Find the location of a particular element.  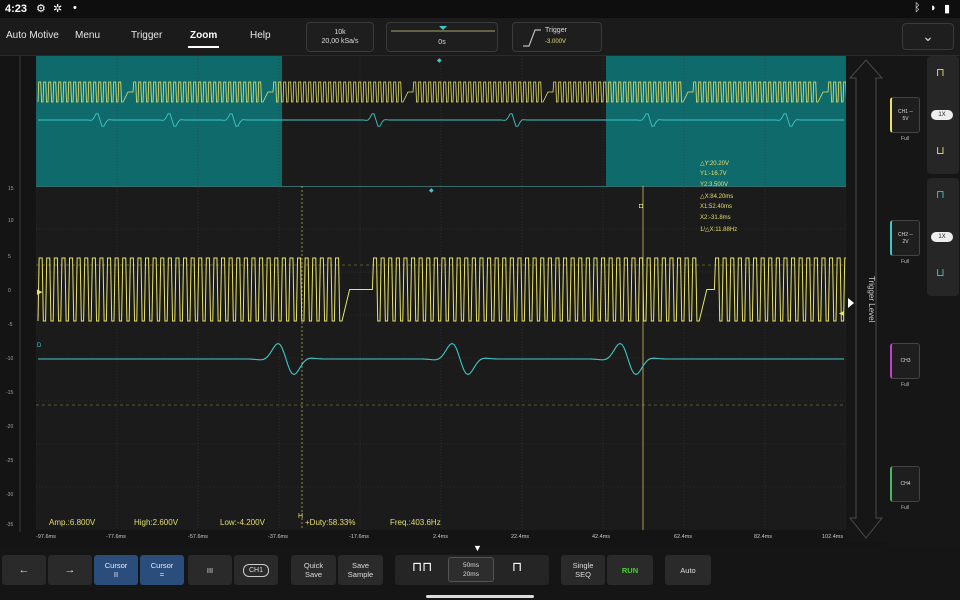

meas-low: Low:-4.200V is located at coordinates (242, 522).